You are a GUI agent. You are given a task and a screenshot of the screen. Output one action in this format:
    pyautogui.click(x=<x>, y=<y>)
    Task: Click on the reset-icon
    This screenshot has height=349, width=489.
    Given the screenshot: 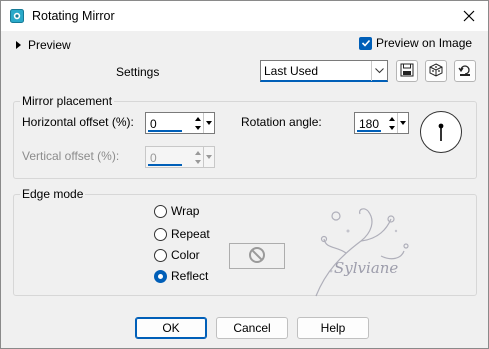 What is the action you would take?
    pyautogui.click(x=465, y=71)
    